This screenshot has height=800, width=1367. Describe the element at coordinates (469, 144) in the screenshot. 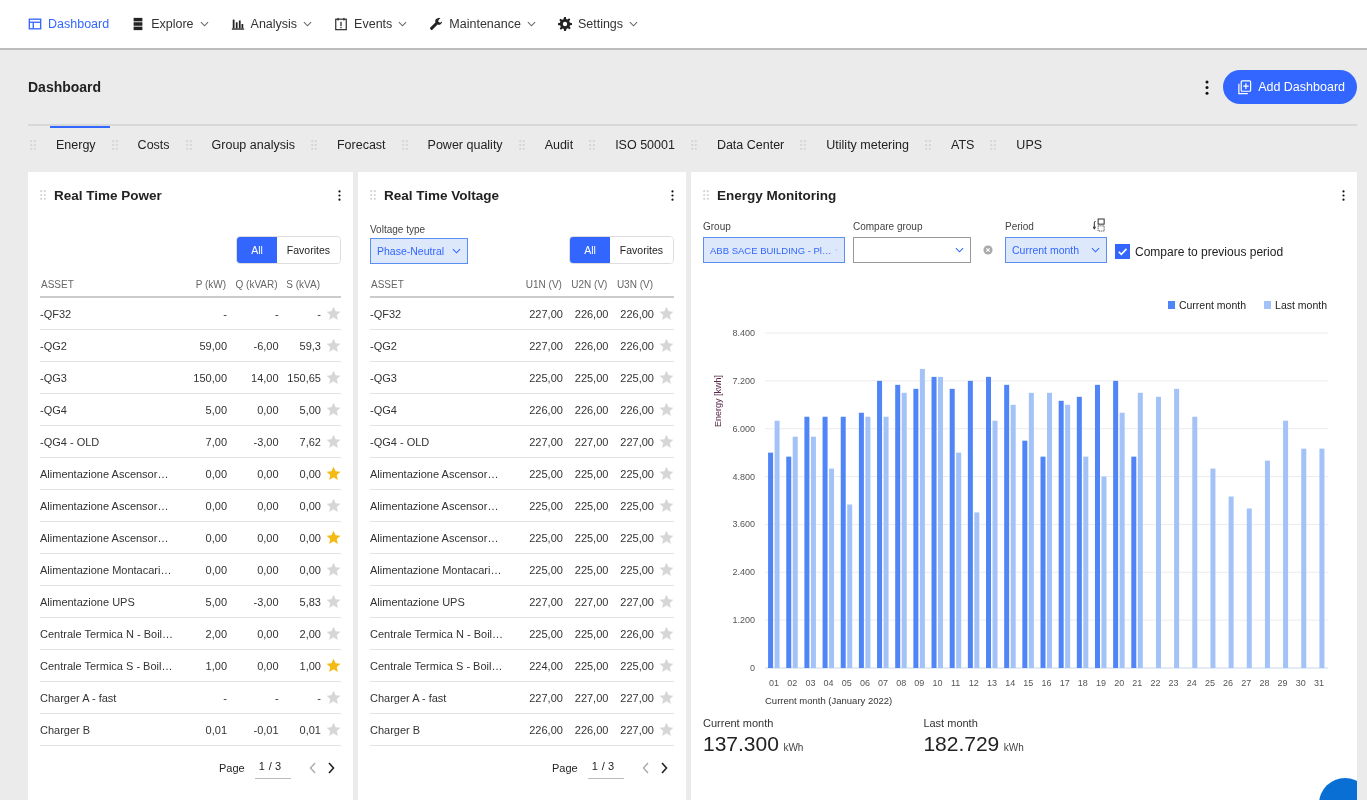

I see `tab: Power quality` at that location.